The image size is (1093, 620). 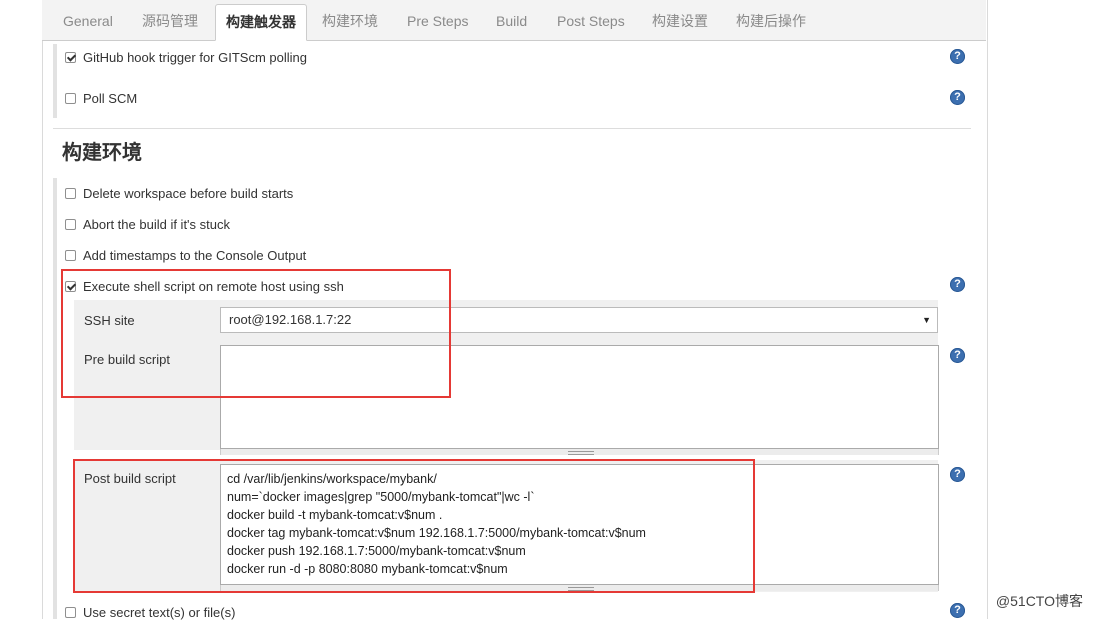 What do you see at coordinates (195, 255) in the screenshot?
I see `timestamps-label: Add timestamps to the Console Output` at bounding box center [195, 255].